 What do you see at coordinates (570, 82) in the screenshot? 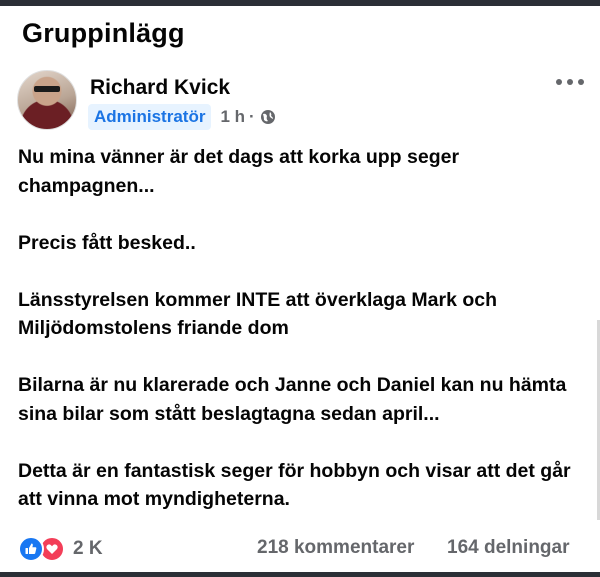
I see `more-options-icon` at bounding box center [570, 82].